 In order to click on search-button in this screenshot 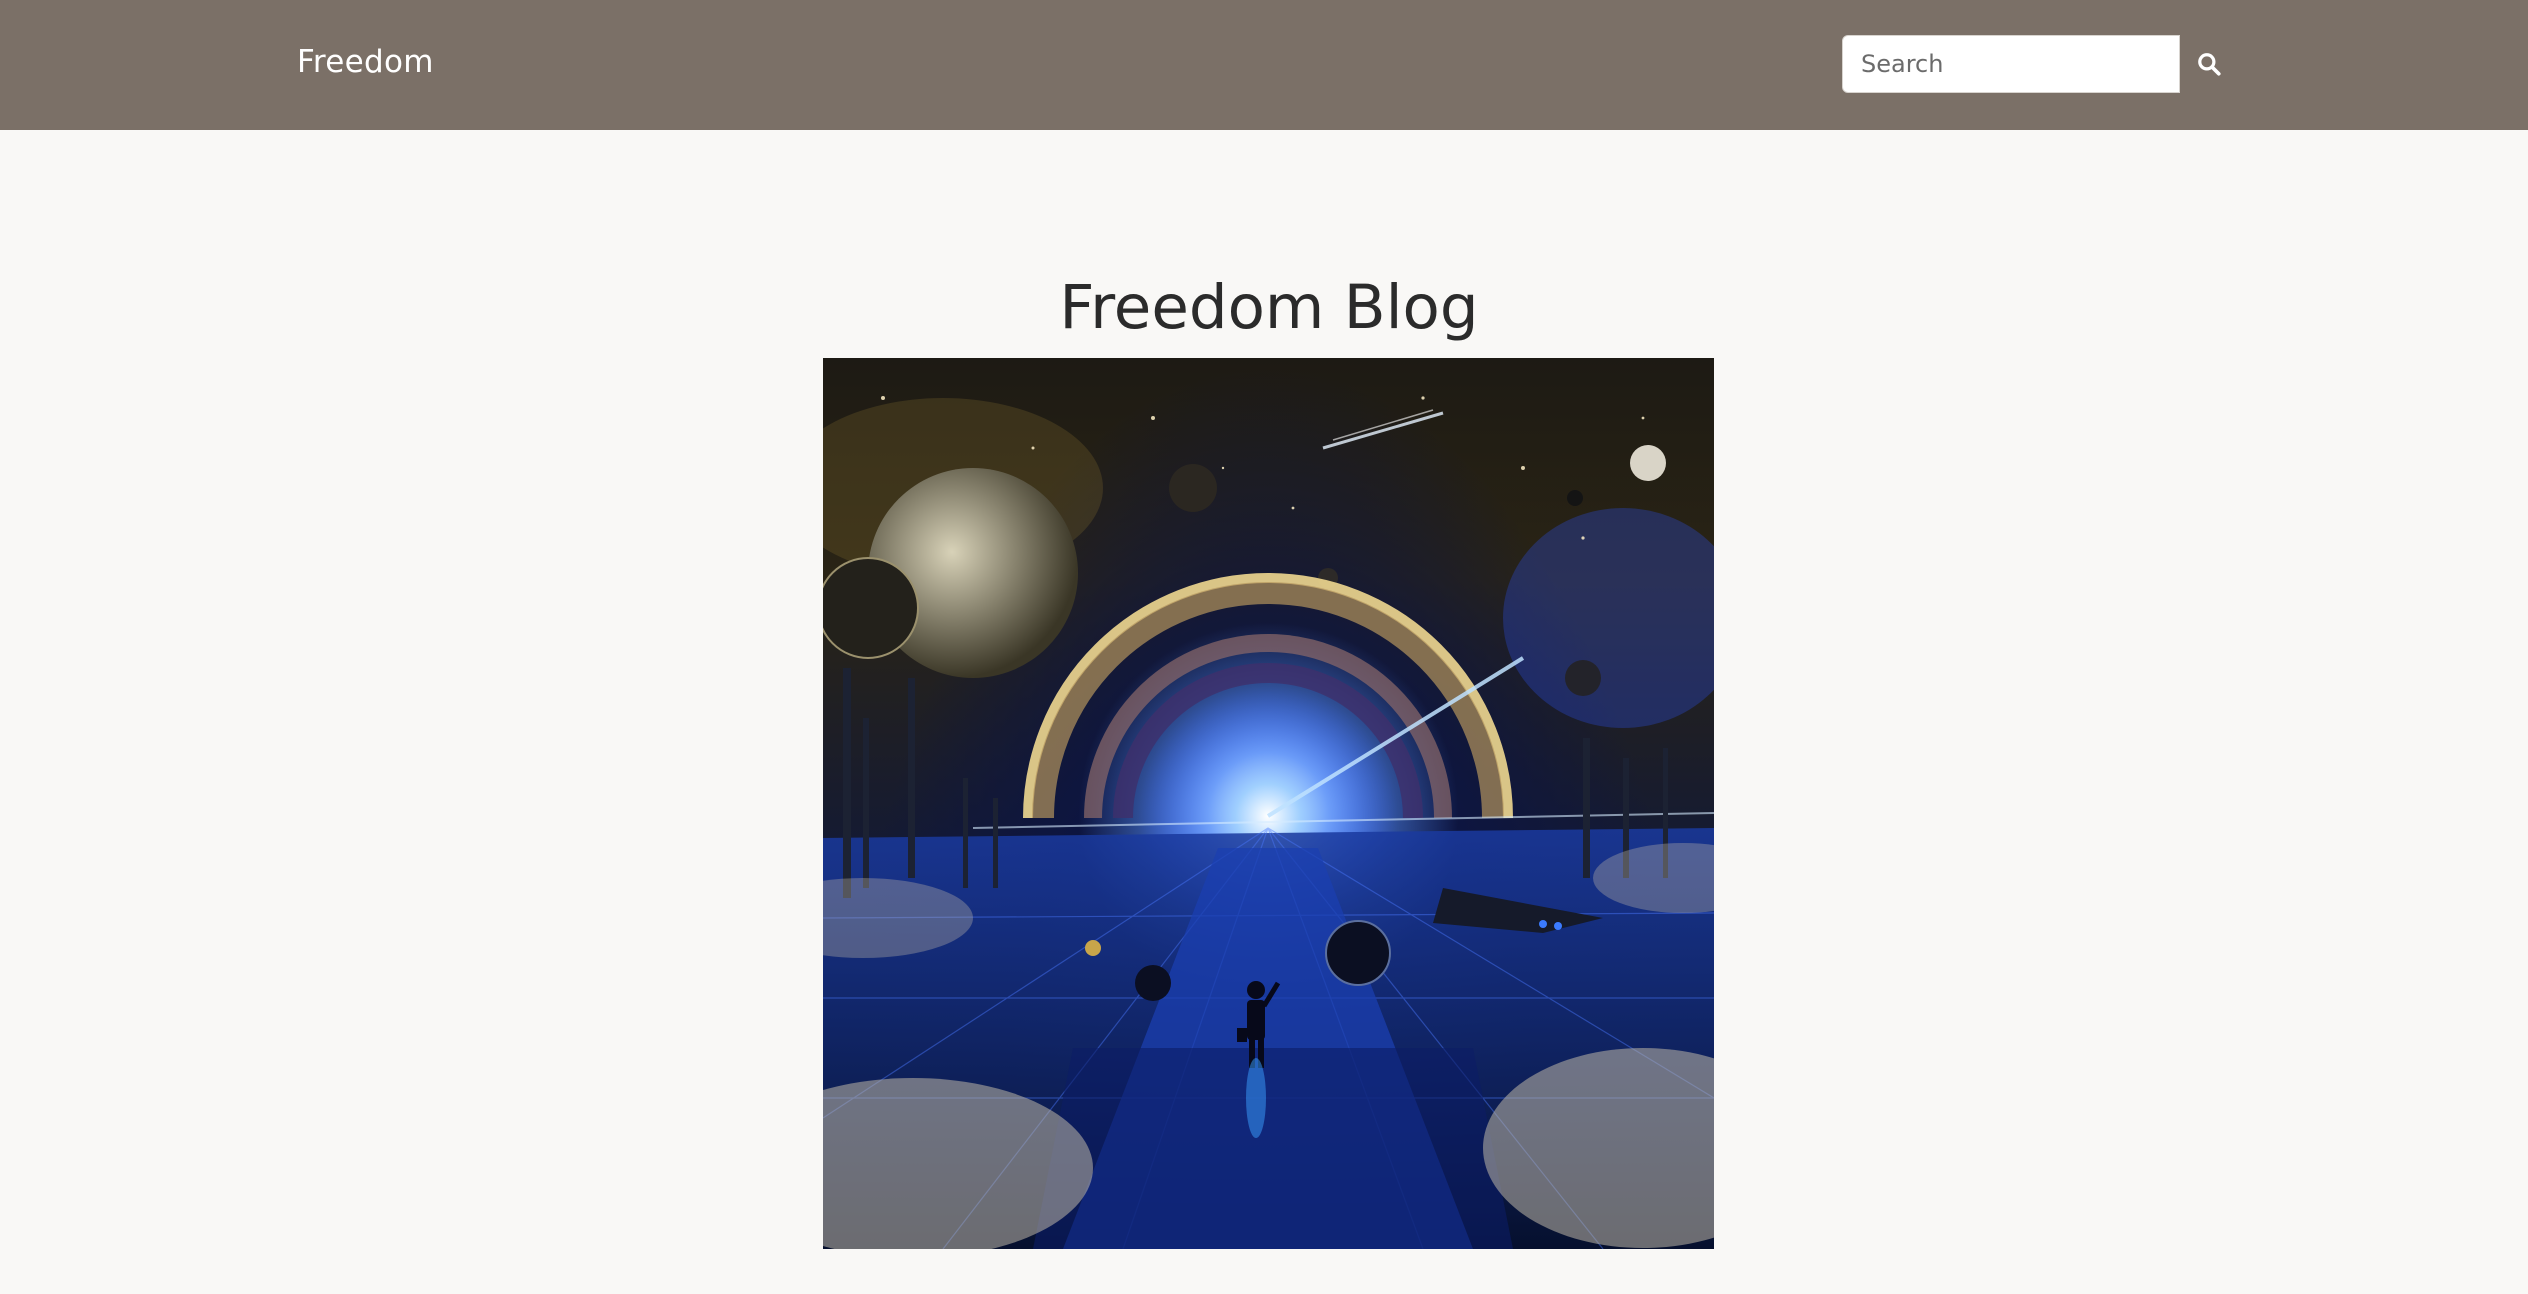, I will do `click(2209, 64)`.